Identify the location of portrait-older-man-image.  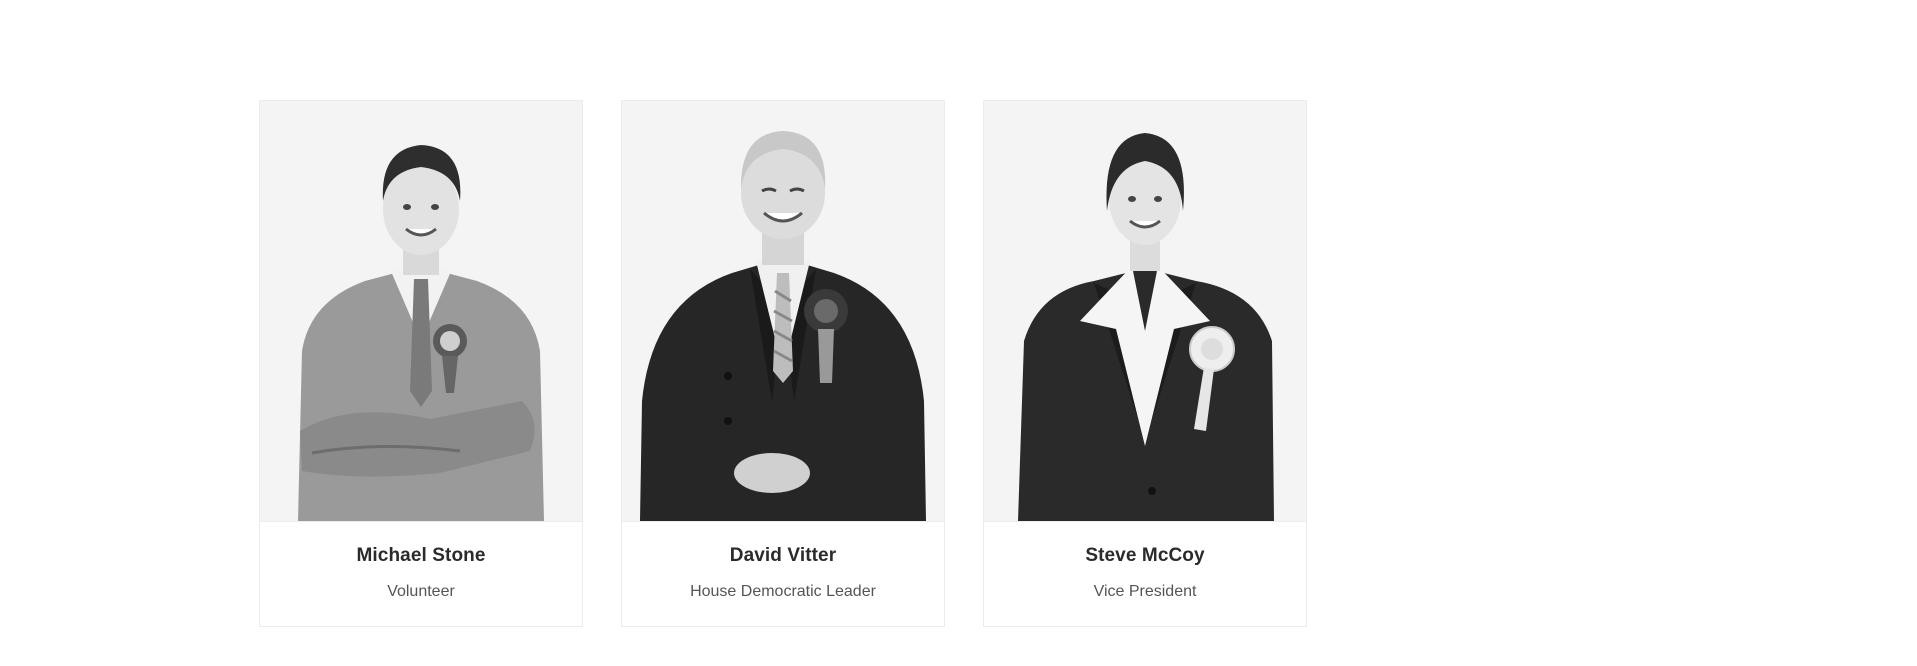
(783, 311).